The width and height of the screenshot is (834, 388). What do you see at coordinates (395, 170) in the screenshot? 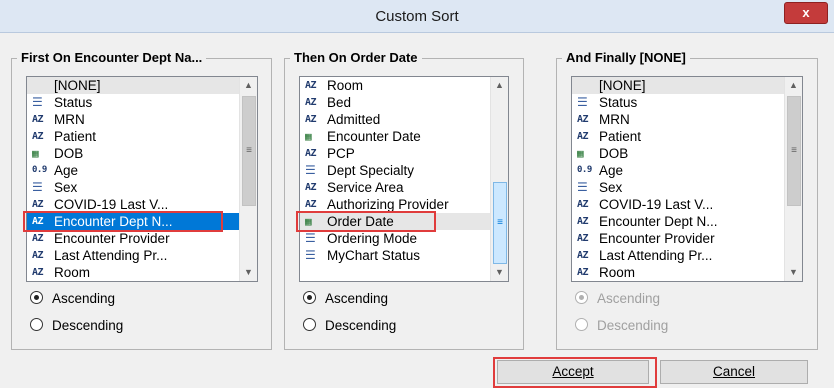
I see `list-item: ☰ Dept Specialty` at bounding box center [395, 170].